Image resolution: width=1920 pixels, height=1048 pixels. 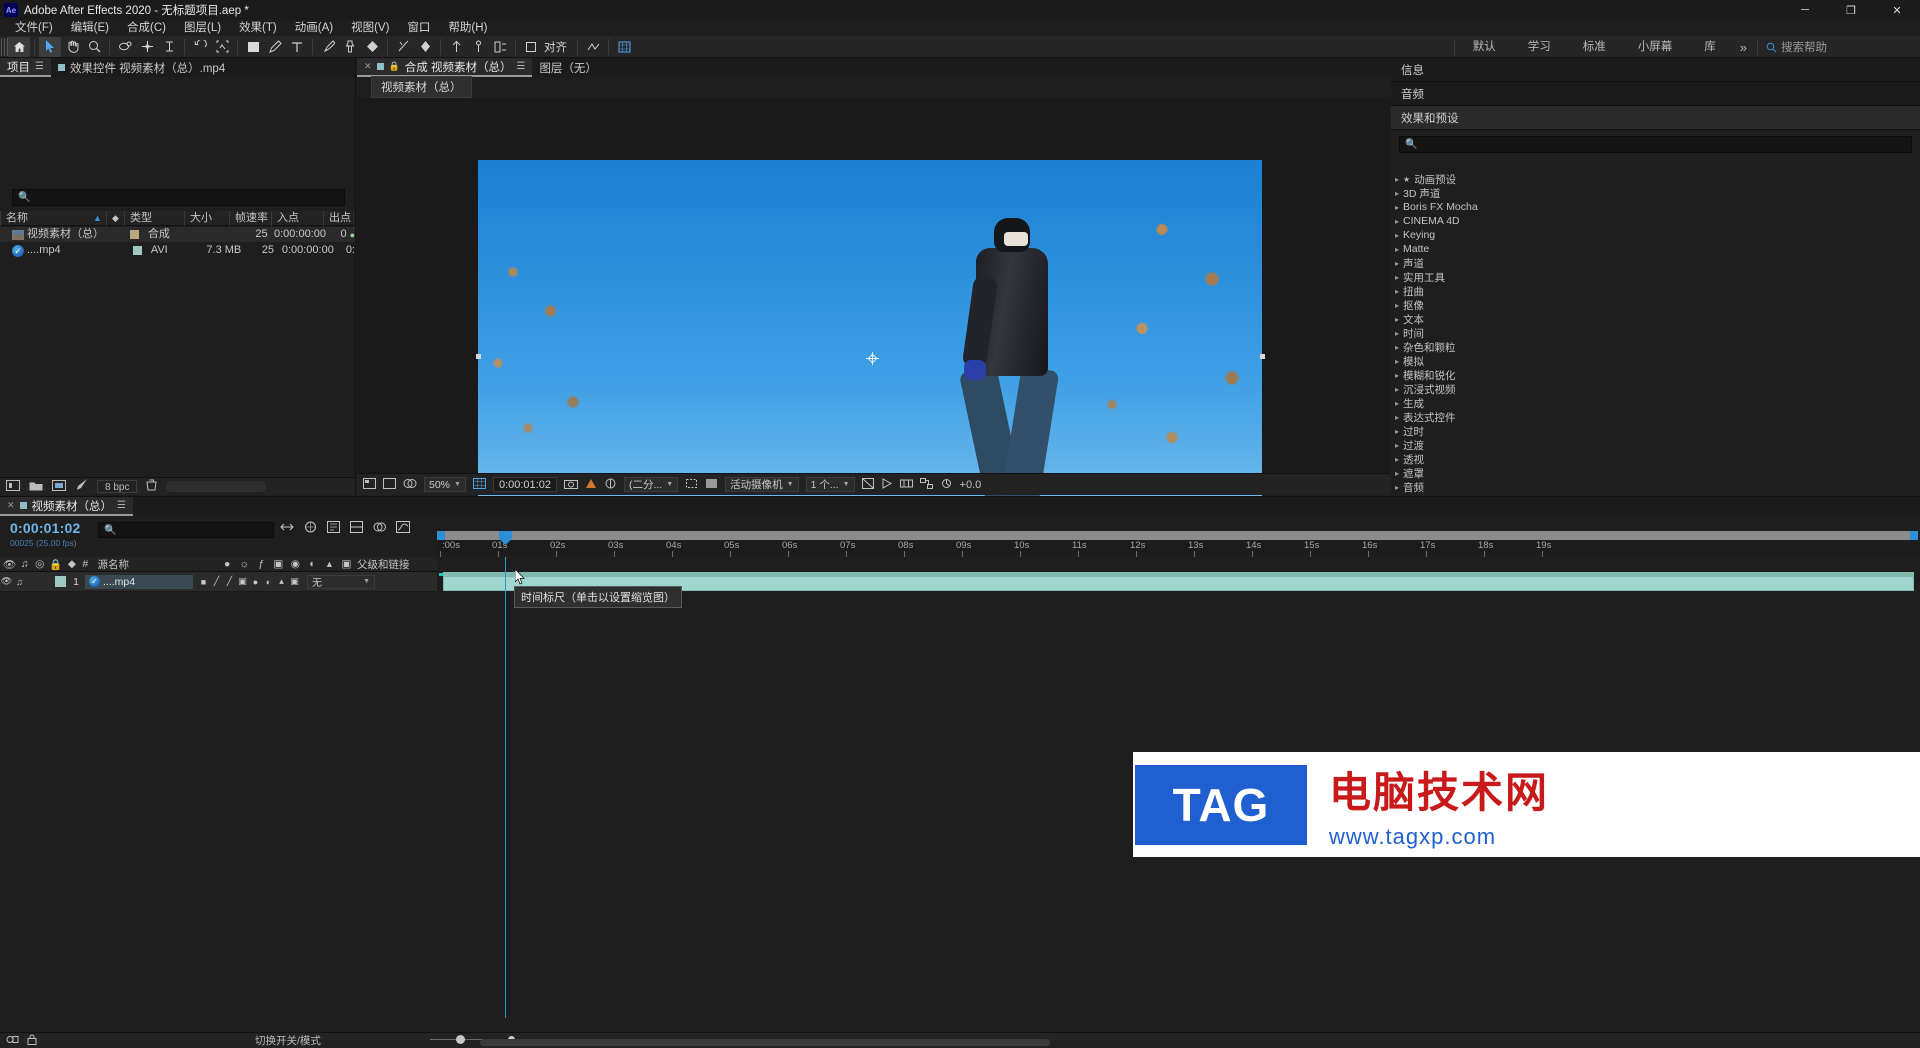 I want to click on three-d-layer-icon: ▣, so click(x=346, y=564).